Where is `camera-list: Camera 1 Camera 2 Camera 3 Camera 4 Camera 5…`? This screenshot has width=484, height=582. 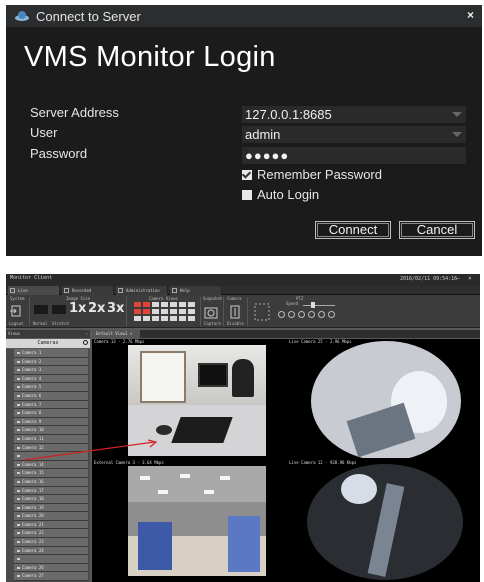
camera-list: Camera 1 Camera 2 Camera 3 Camera 4 Camera 5… is located at coordinates (48, 465).